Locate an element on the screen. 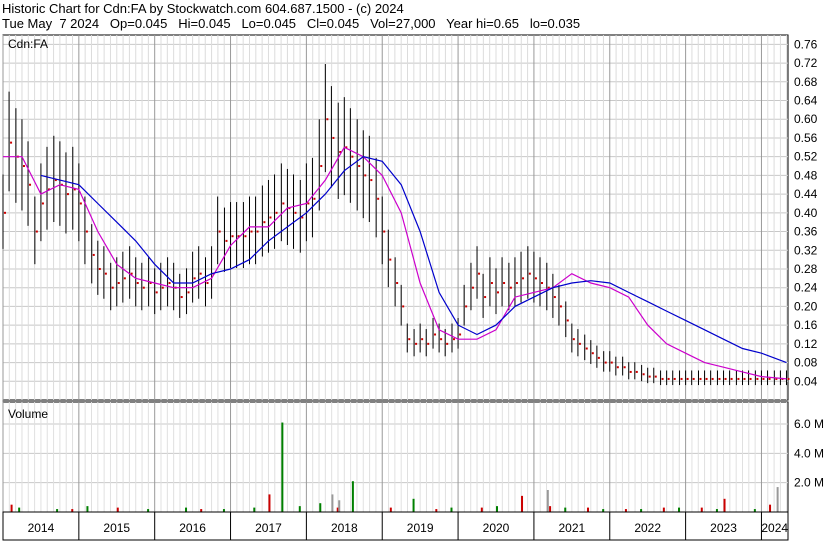 The width and height of the screenshot is (830, 543). year-tick-label: 2019 is located at coordinates (420, 528).